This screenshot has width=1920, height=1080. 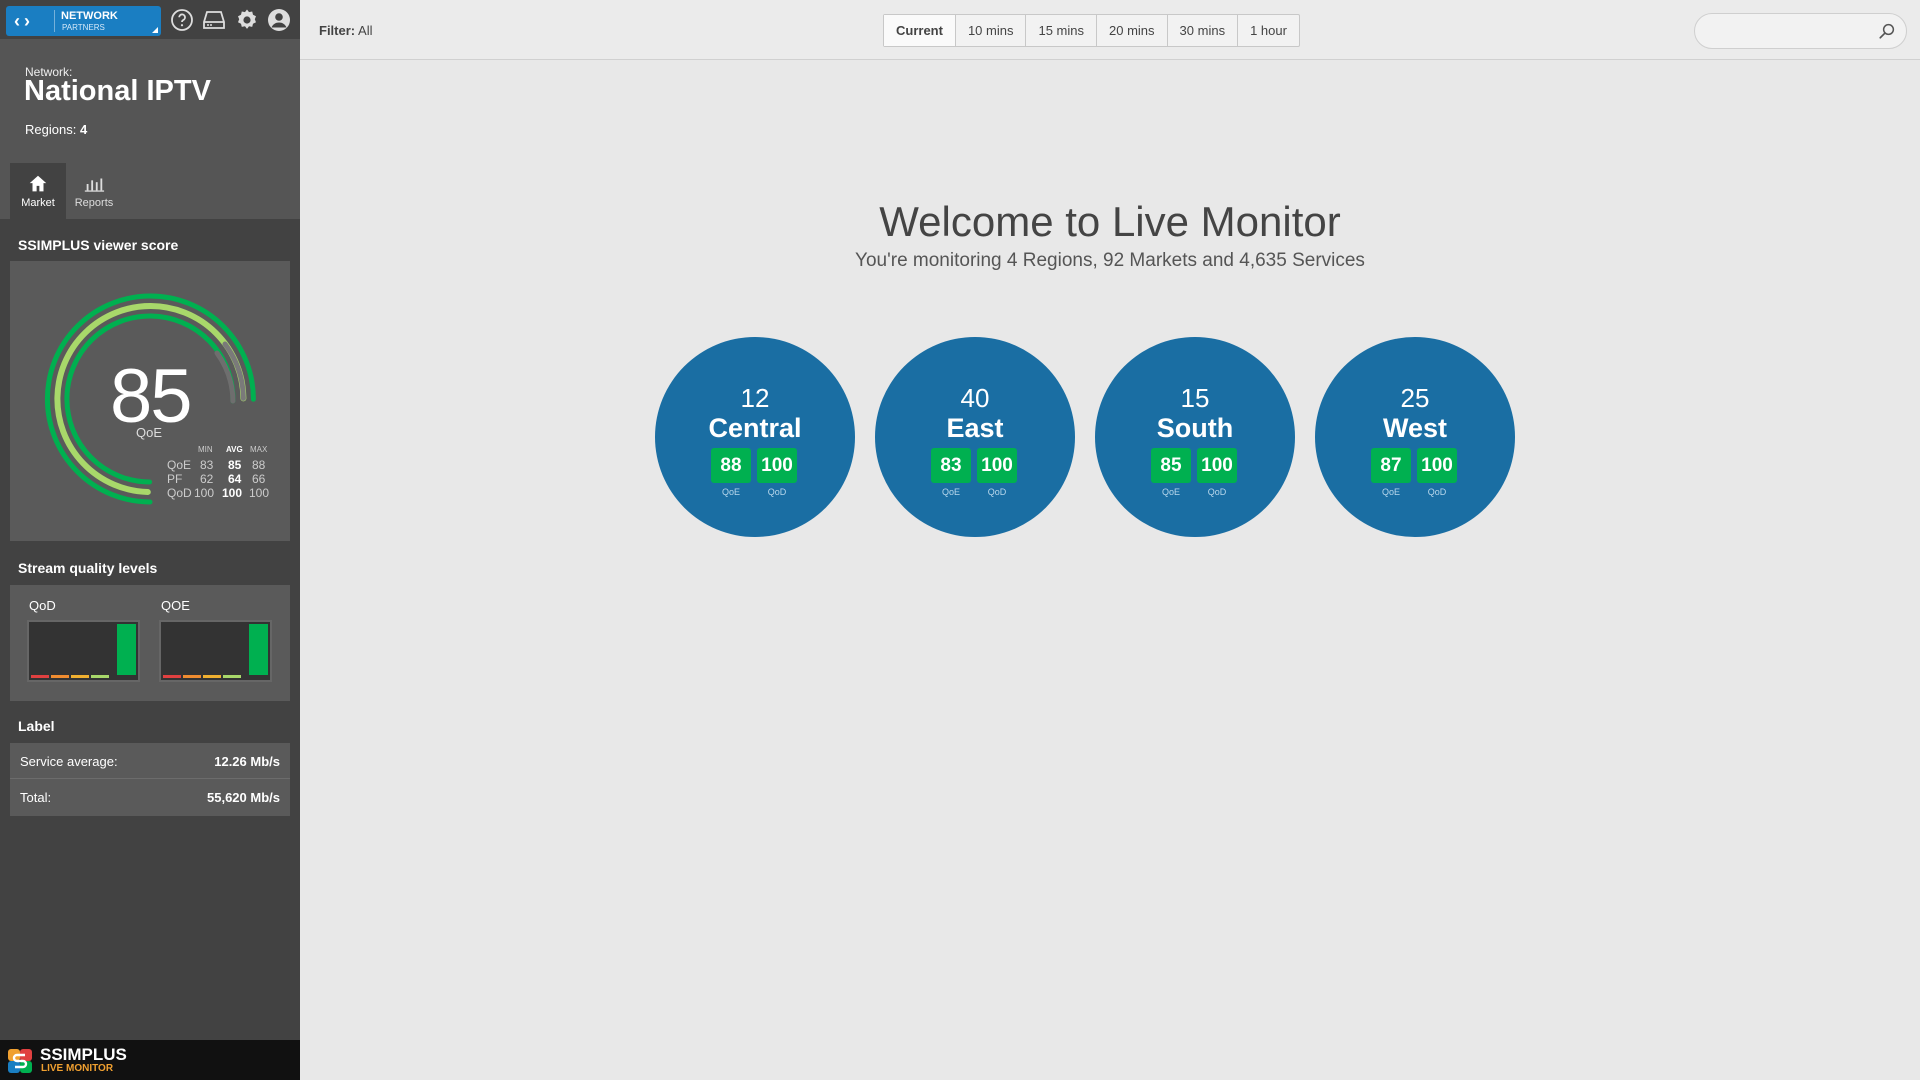 I want to click on top-toolbar: ‹› NETWORK PARTNERS, so click(x=150, y=19).